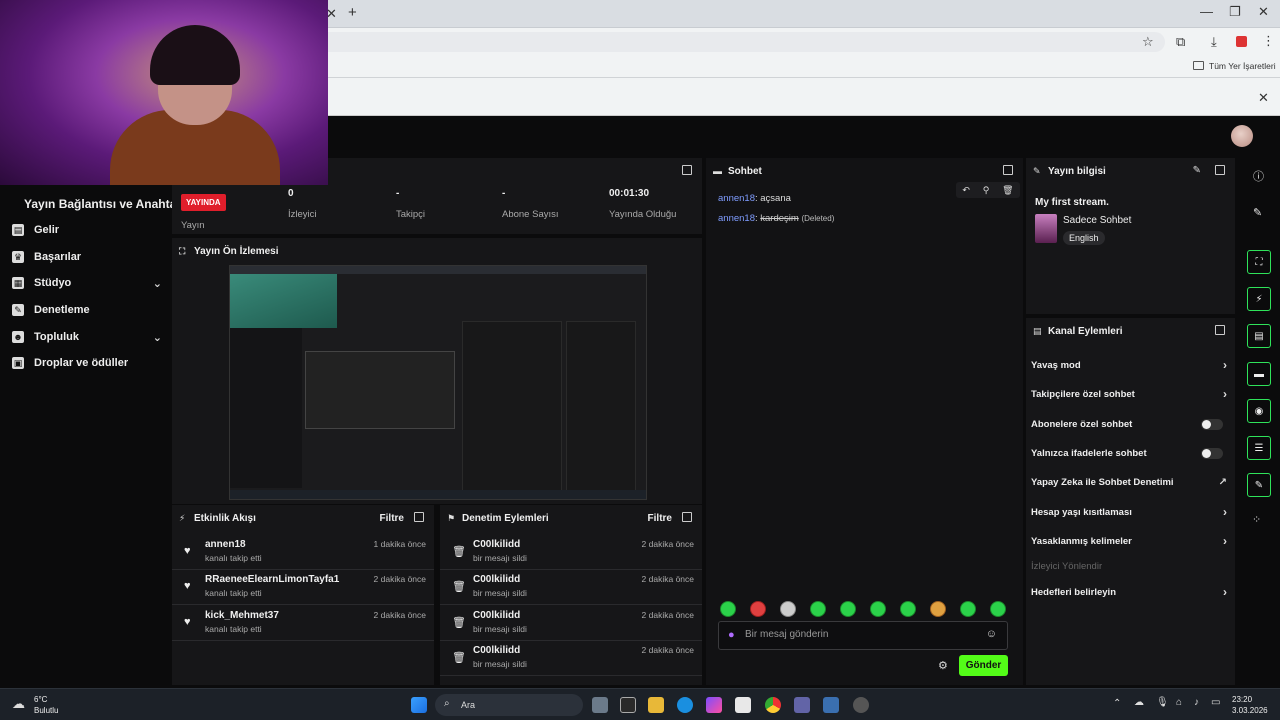 The image size is (1280, 720). I want to click on undo-icon: ↶, so click(966, 190).